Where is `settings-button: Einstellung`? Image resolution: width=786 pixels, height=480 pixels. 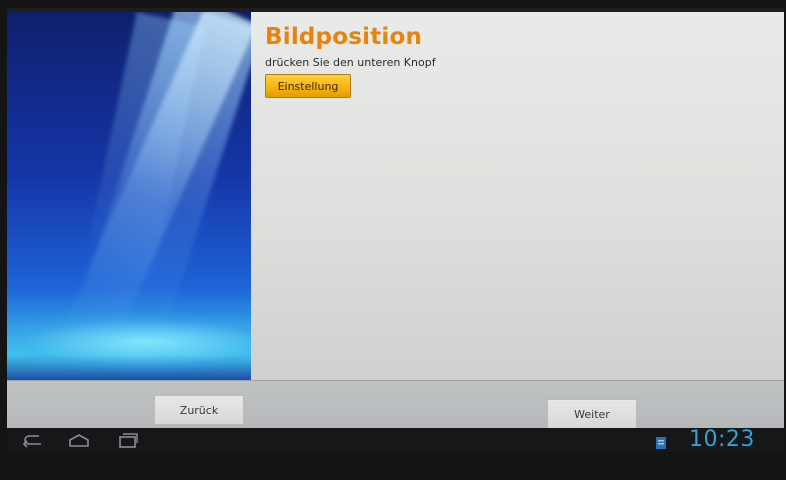 settings-button: Einstellung is located at coordinates (308, 86).